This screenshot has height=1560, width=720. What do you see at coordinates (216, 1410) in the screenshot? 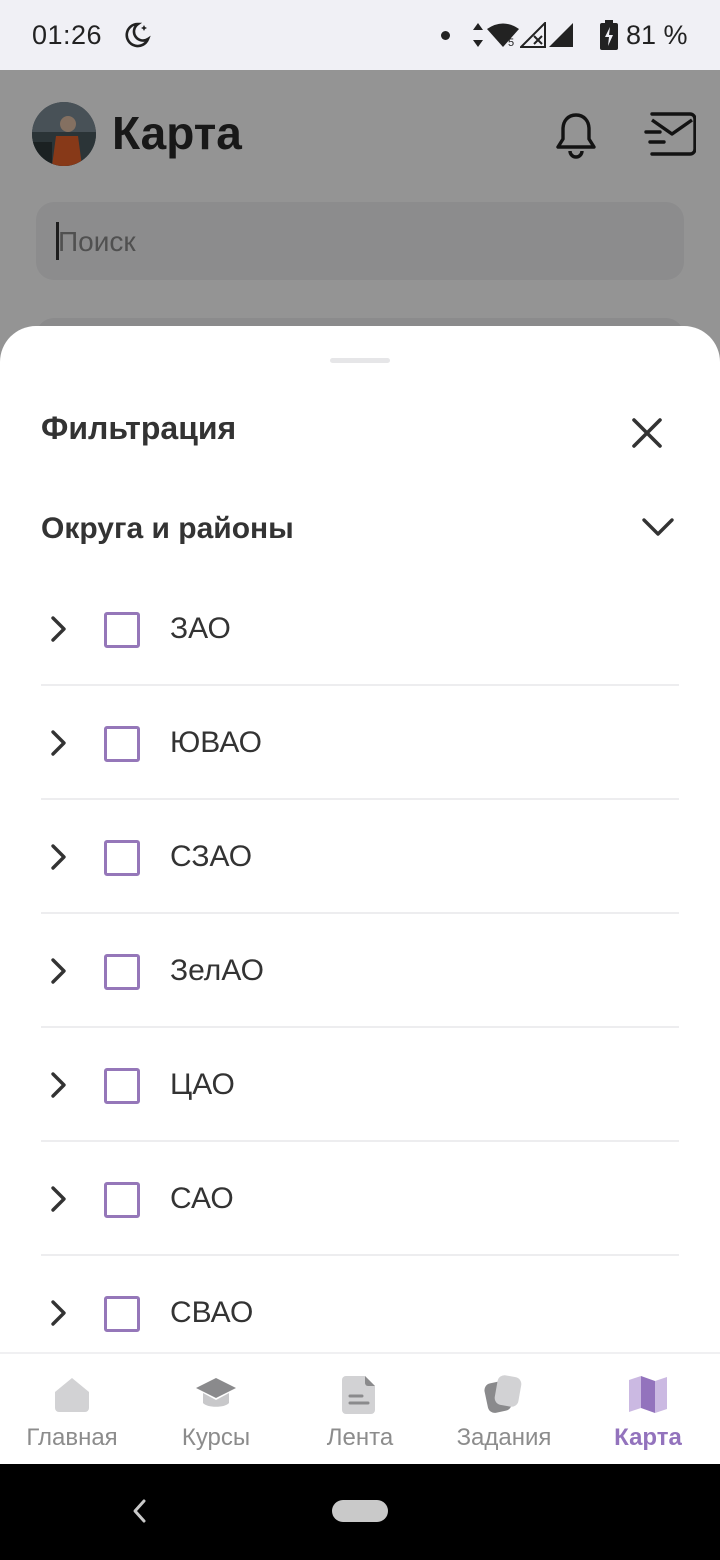
I see `nav-item-courses: Курсы` at bounding box center [216, 1410].